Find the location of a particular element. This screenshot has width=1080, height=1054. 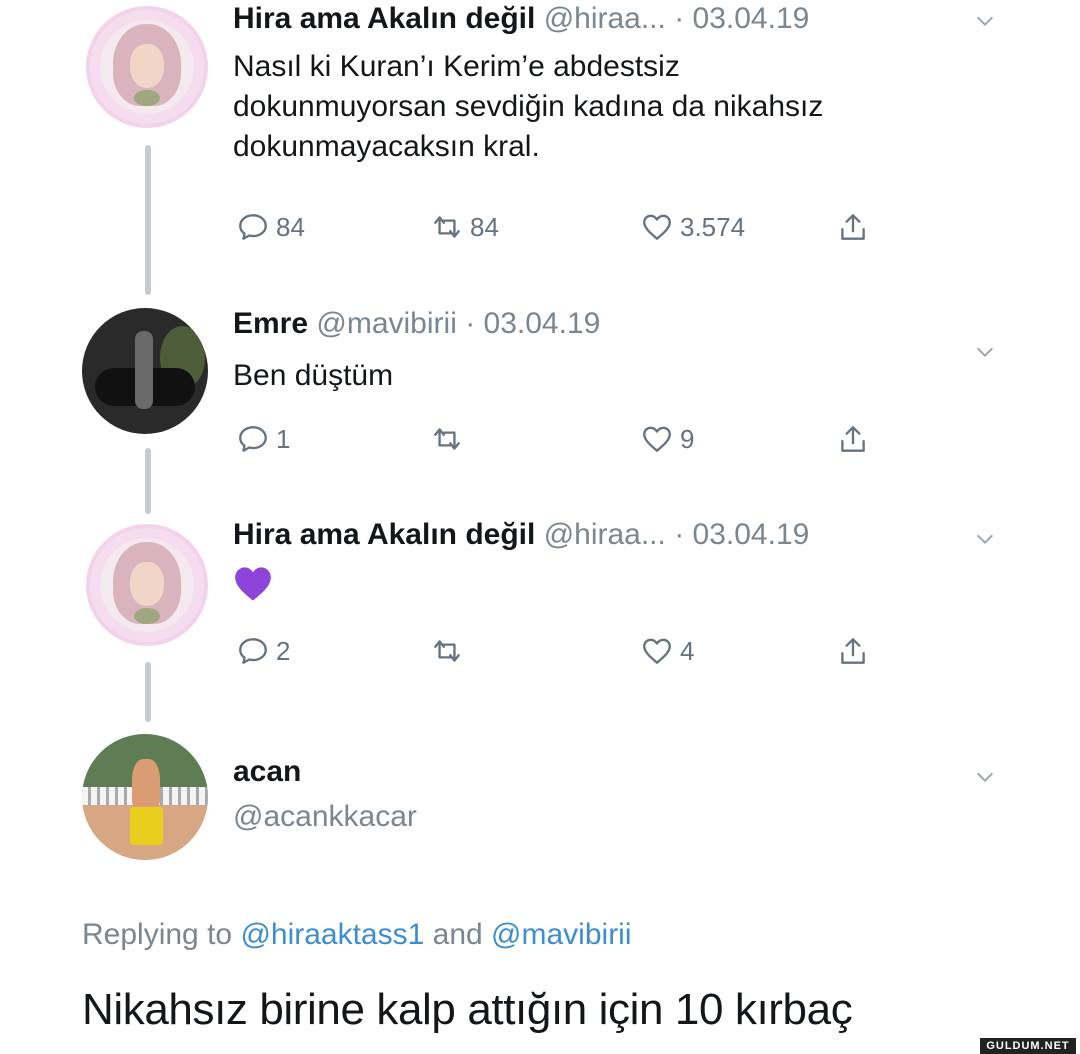

like-button: 9 is located at coordinates (667, 439).